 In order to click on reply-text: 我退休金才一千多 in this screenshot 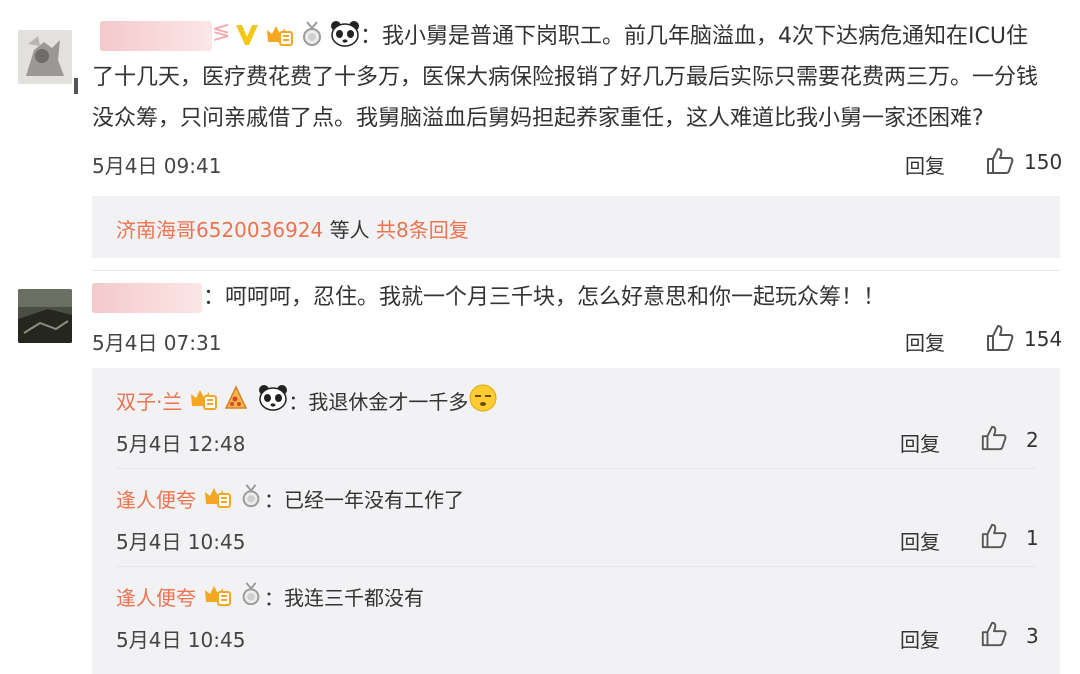, I will do `click(388, 401)`.